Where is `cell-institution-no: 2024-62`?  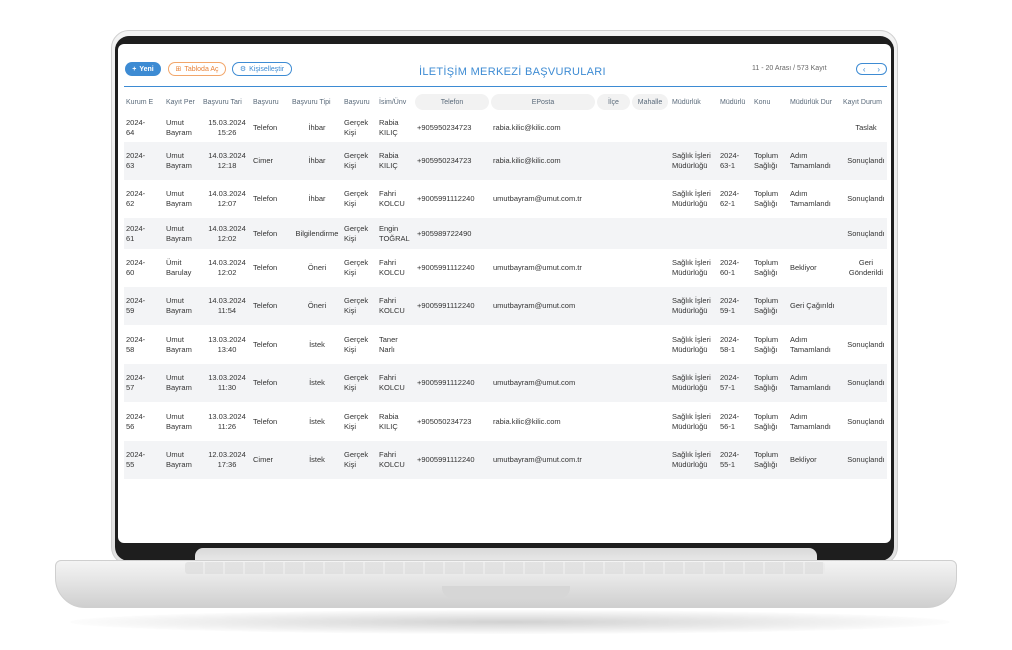 cell-institution-no: 2024-62 is located at coordinates (145, 199).